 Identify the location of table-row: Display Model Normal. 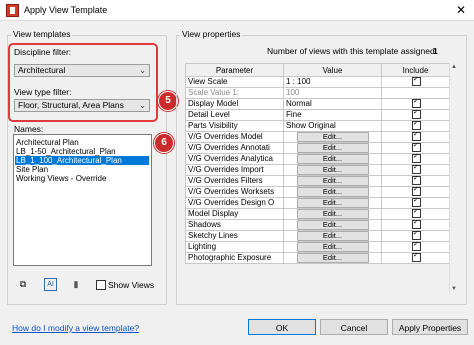
(317, 104).